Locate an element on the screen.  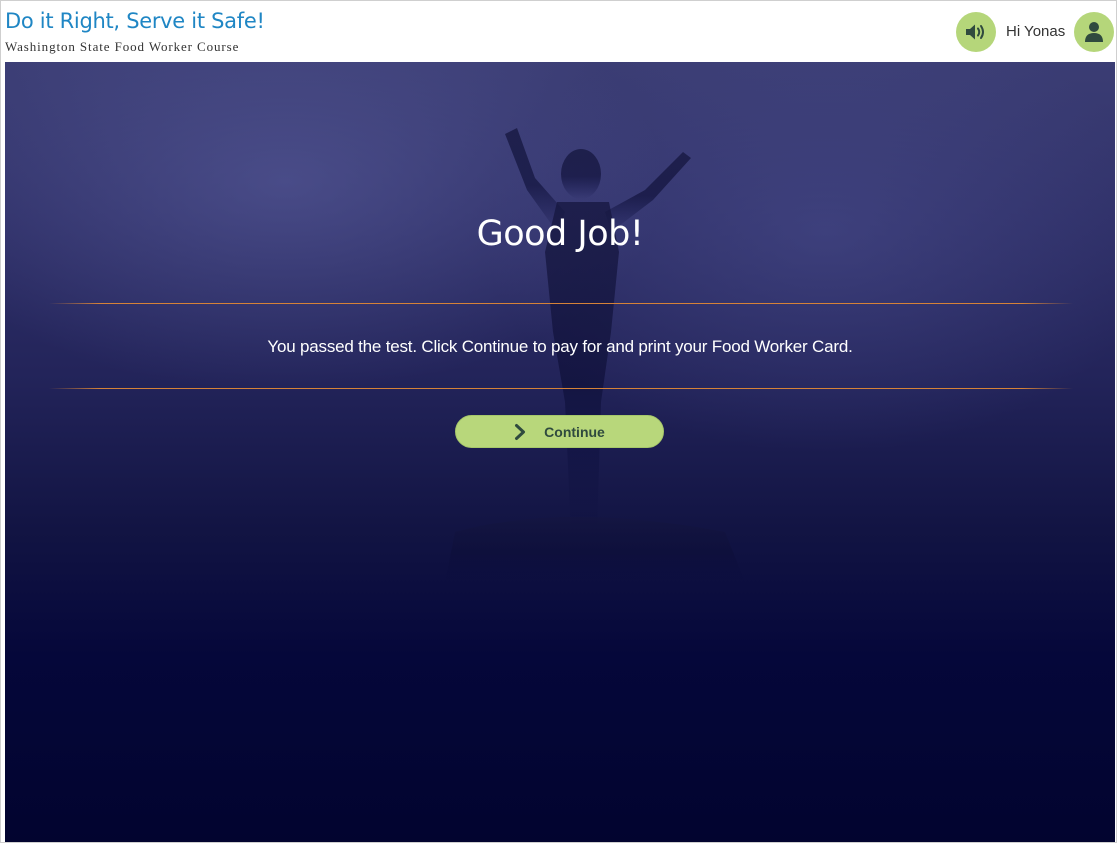
divider-bottom is located at coordinates (561, 388).